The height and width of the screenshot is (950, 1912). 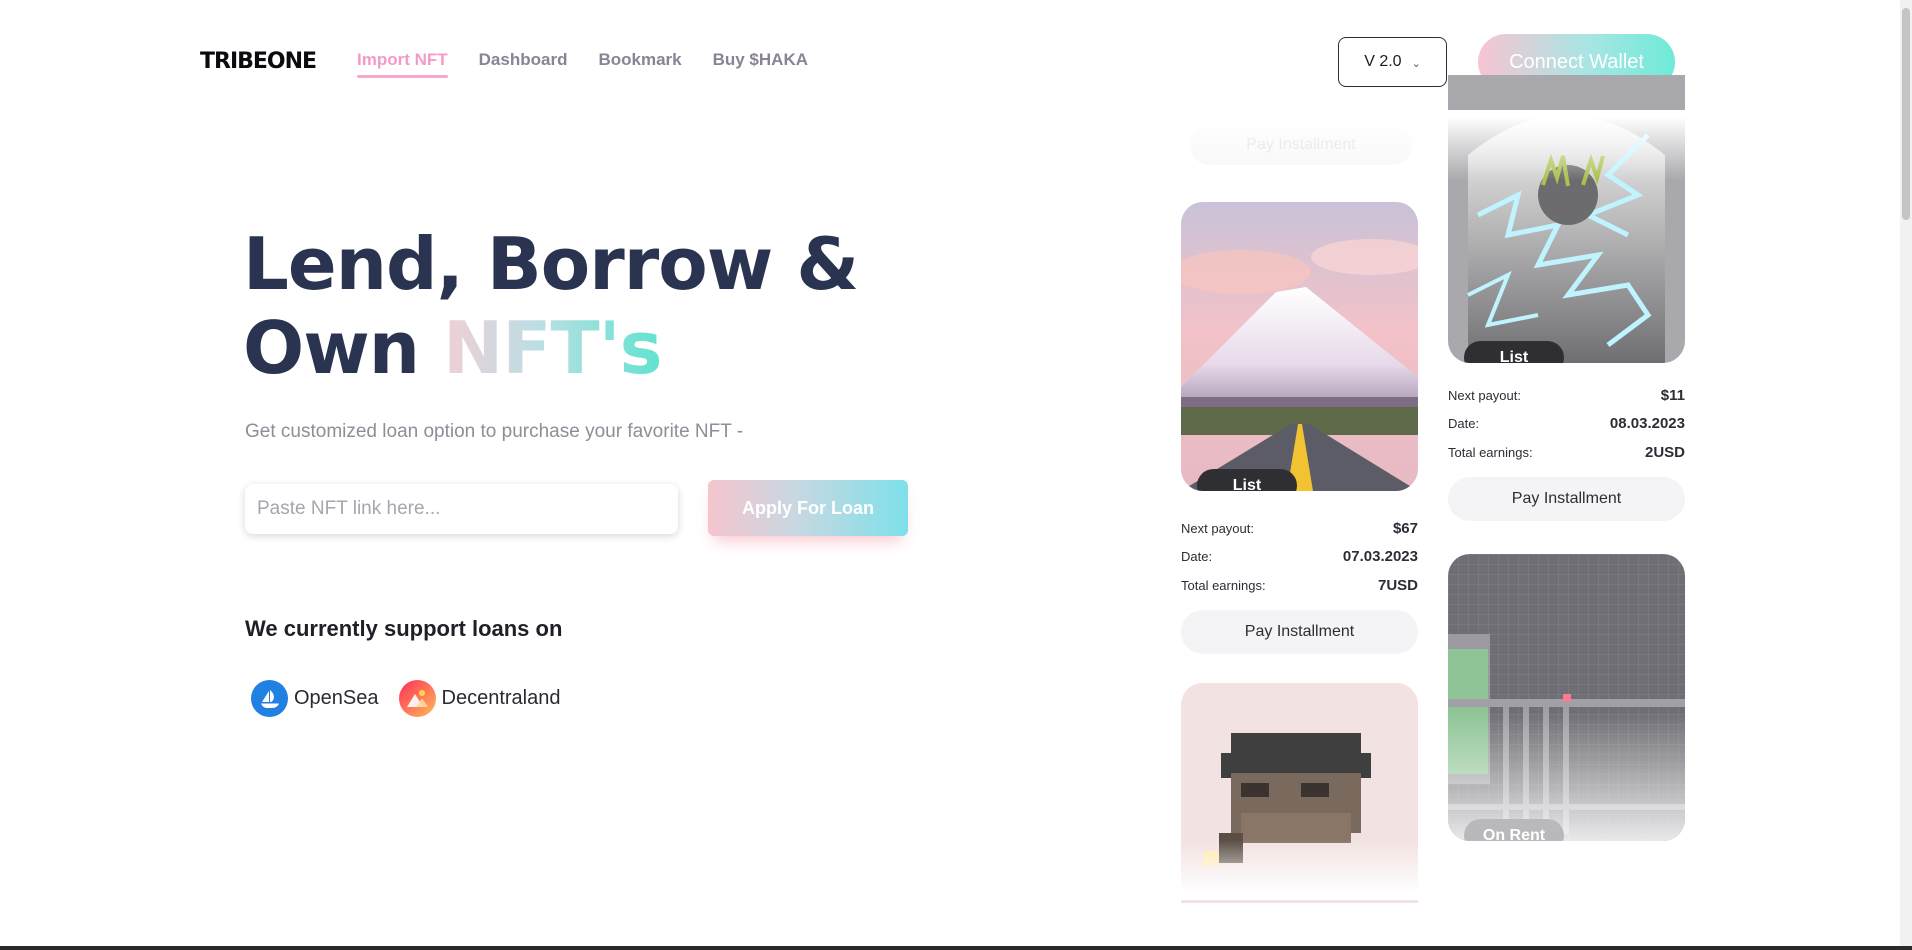 I want to click on support-title: We currently support loans on, so click(x=404, y=628).